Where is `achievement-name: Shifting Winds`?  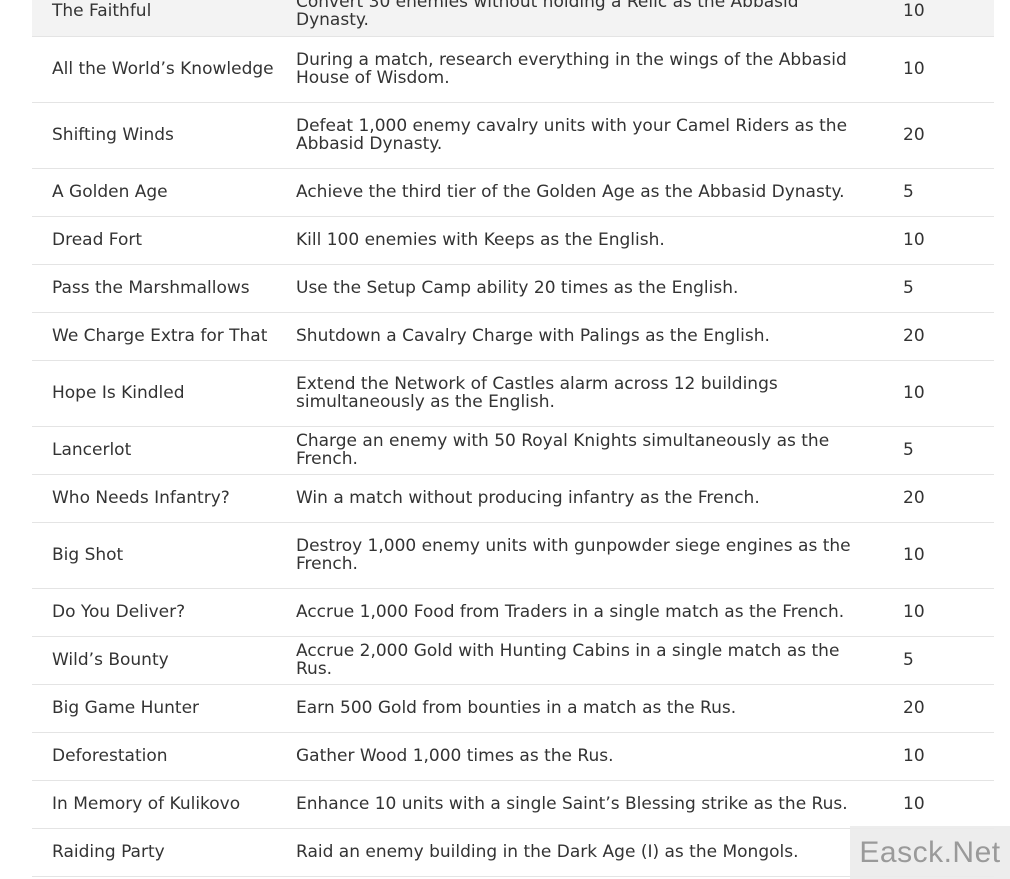 achievement-name: Shifting Winds is located at coordinates (164, 135).